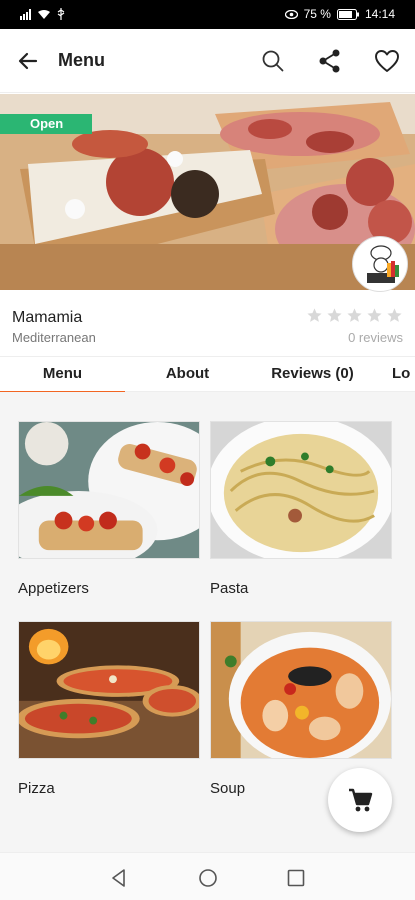 This screenshot has height=900, width=415. I want to click on pasta-image, so click(301, 490).